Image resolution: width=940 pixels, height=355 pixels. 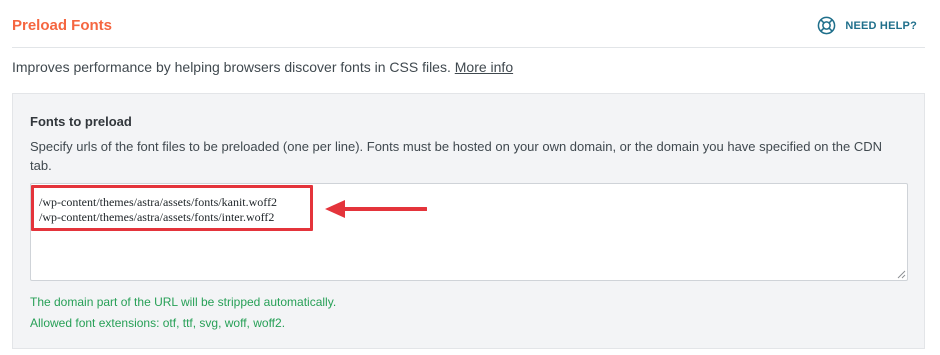 What do you see at coordinates (62, 25) in the screenshot?
I see `section-title: Preload Fonts` at bounding box center [62, 25].